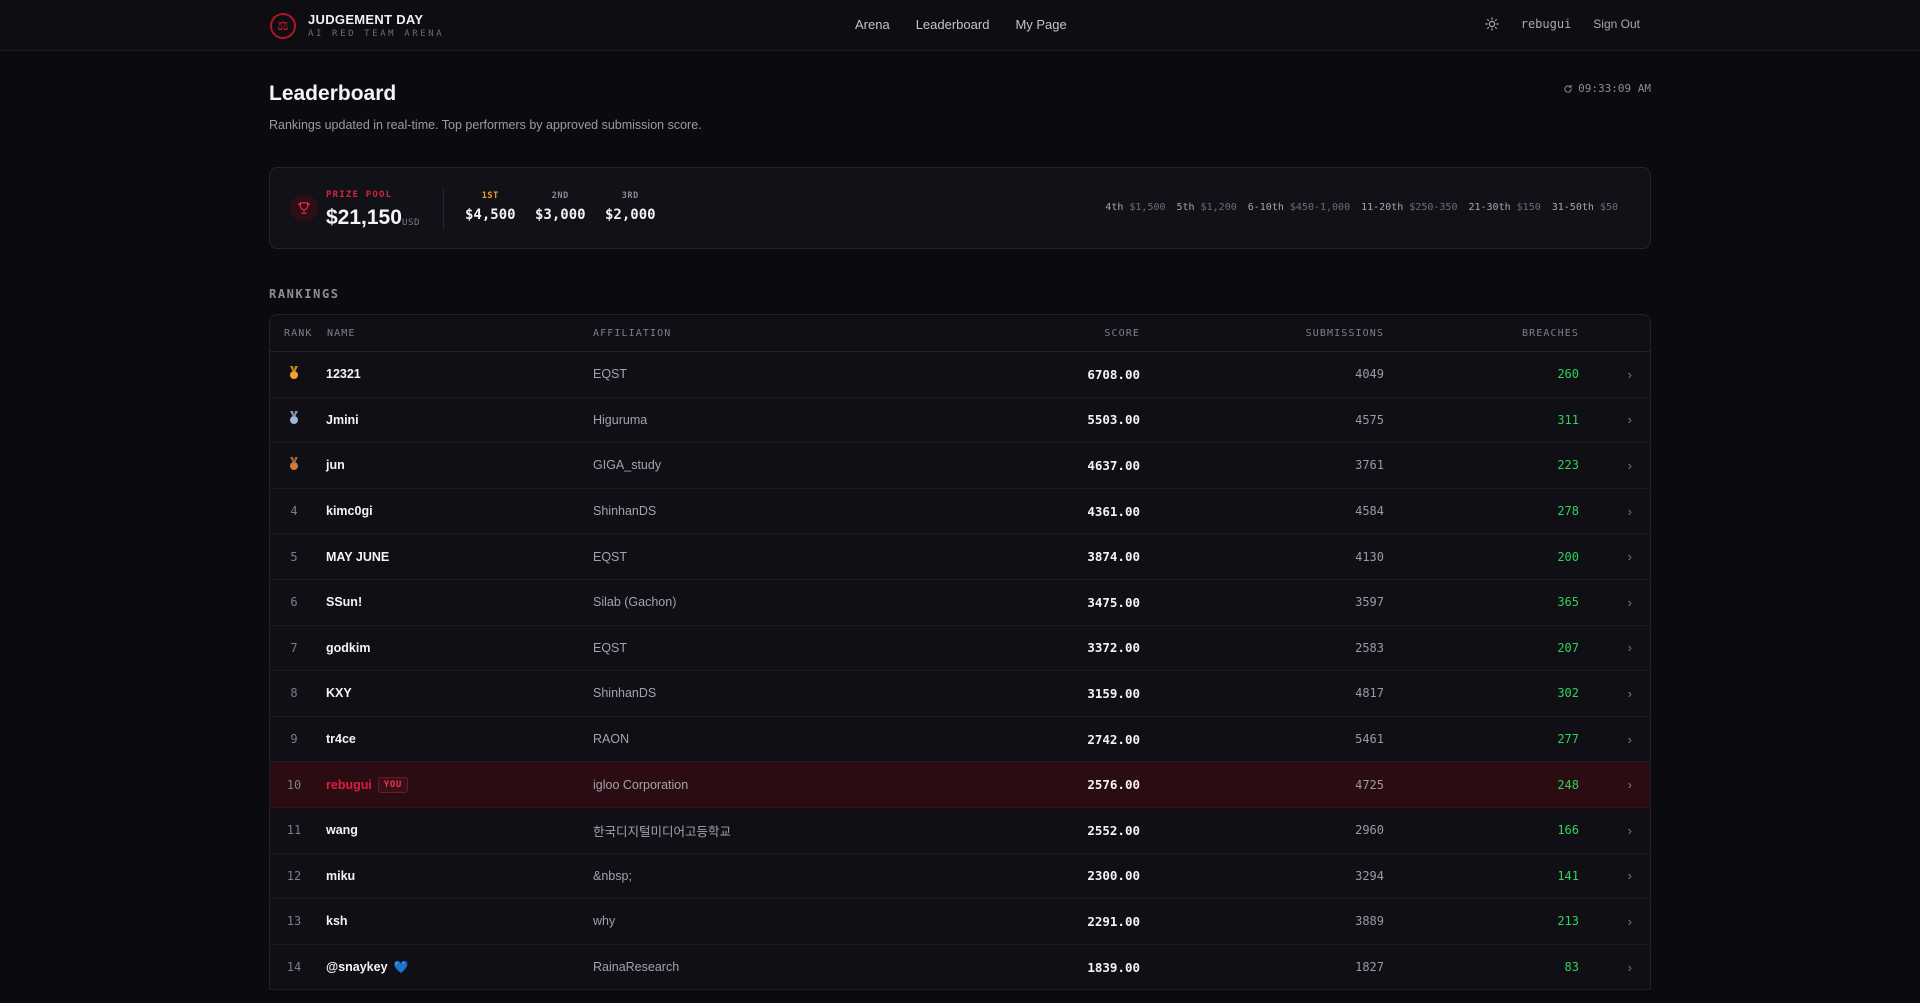  I want to click on bronze-medal-icon, so click(294, 465).